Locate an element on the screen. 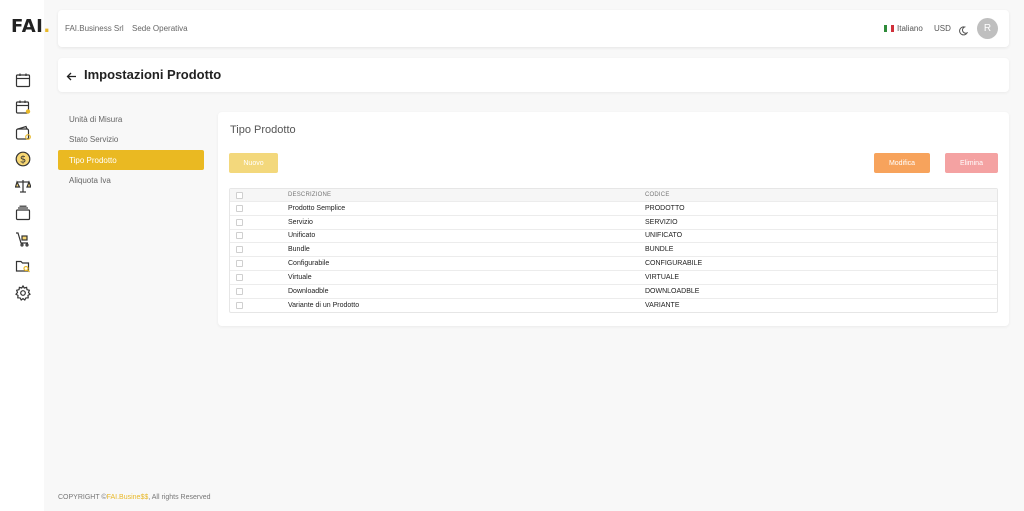 The width and height of the screenshot is (1024, 511). cell-descrizione: Variante di un Prodotto is located at coordinates (324, 305).